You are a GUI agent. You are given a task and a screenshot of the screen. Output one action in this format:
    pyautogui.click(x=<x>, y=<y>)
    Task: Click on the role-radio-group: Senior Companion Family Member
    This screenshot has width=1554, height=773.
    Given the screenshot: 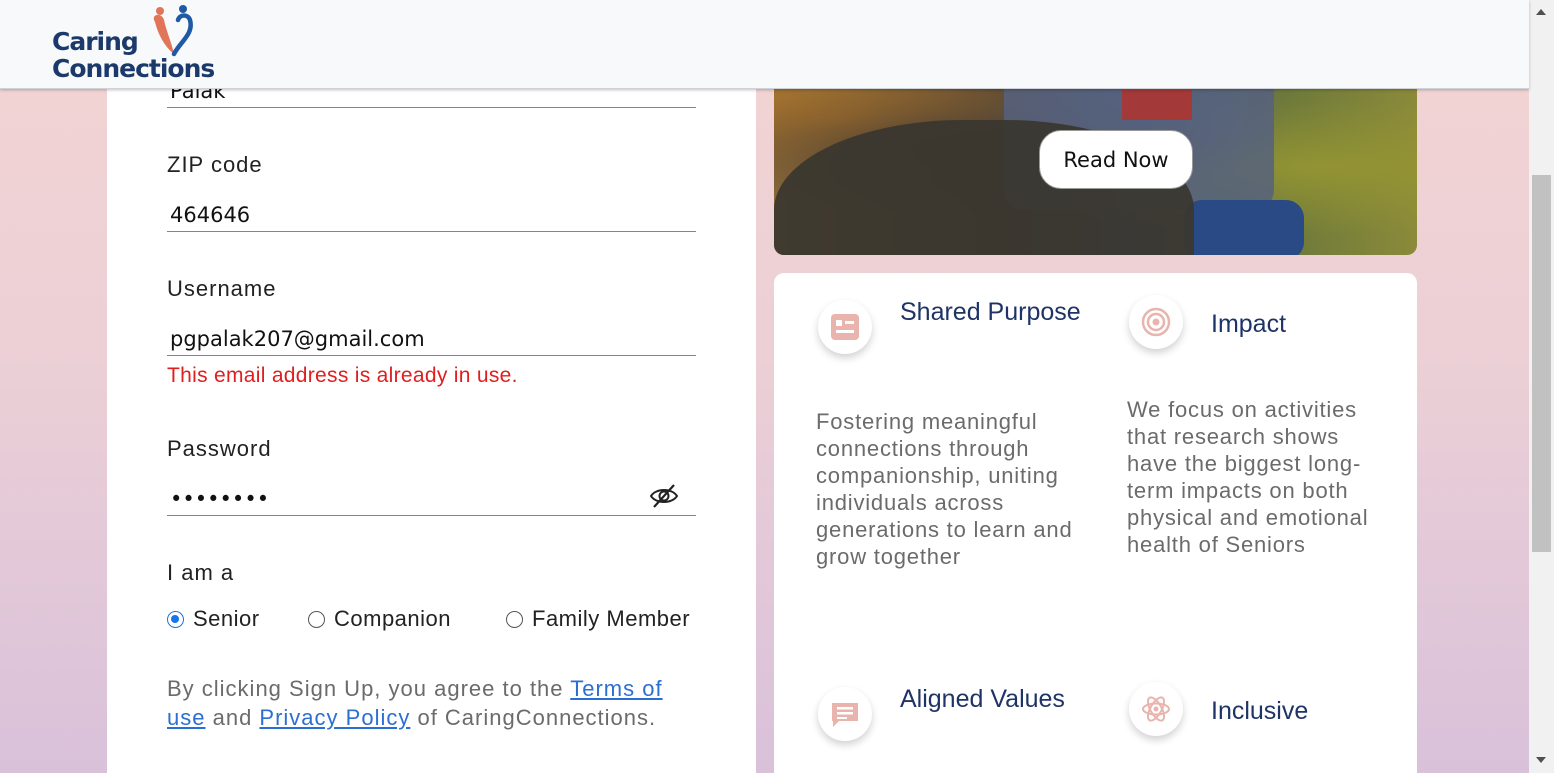 What is the action you would take?
    pyautogui.click(x=431, y=621)
    